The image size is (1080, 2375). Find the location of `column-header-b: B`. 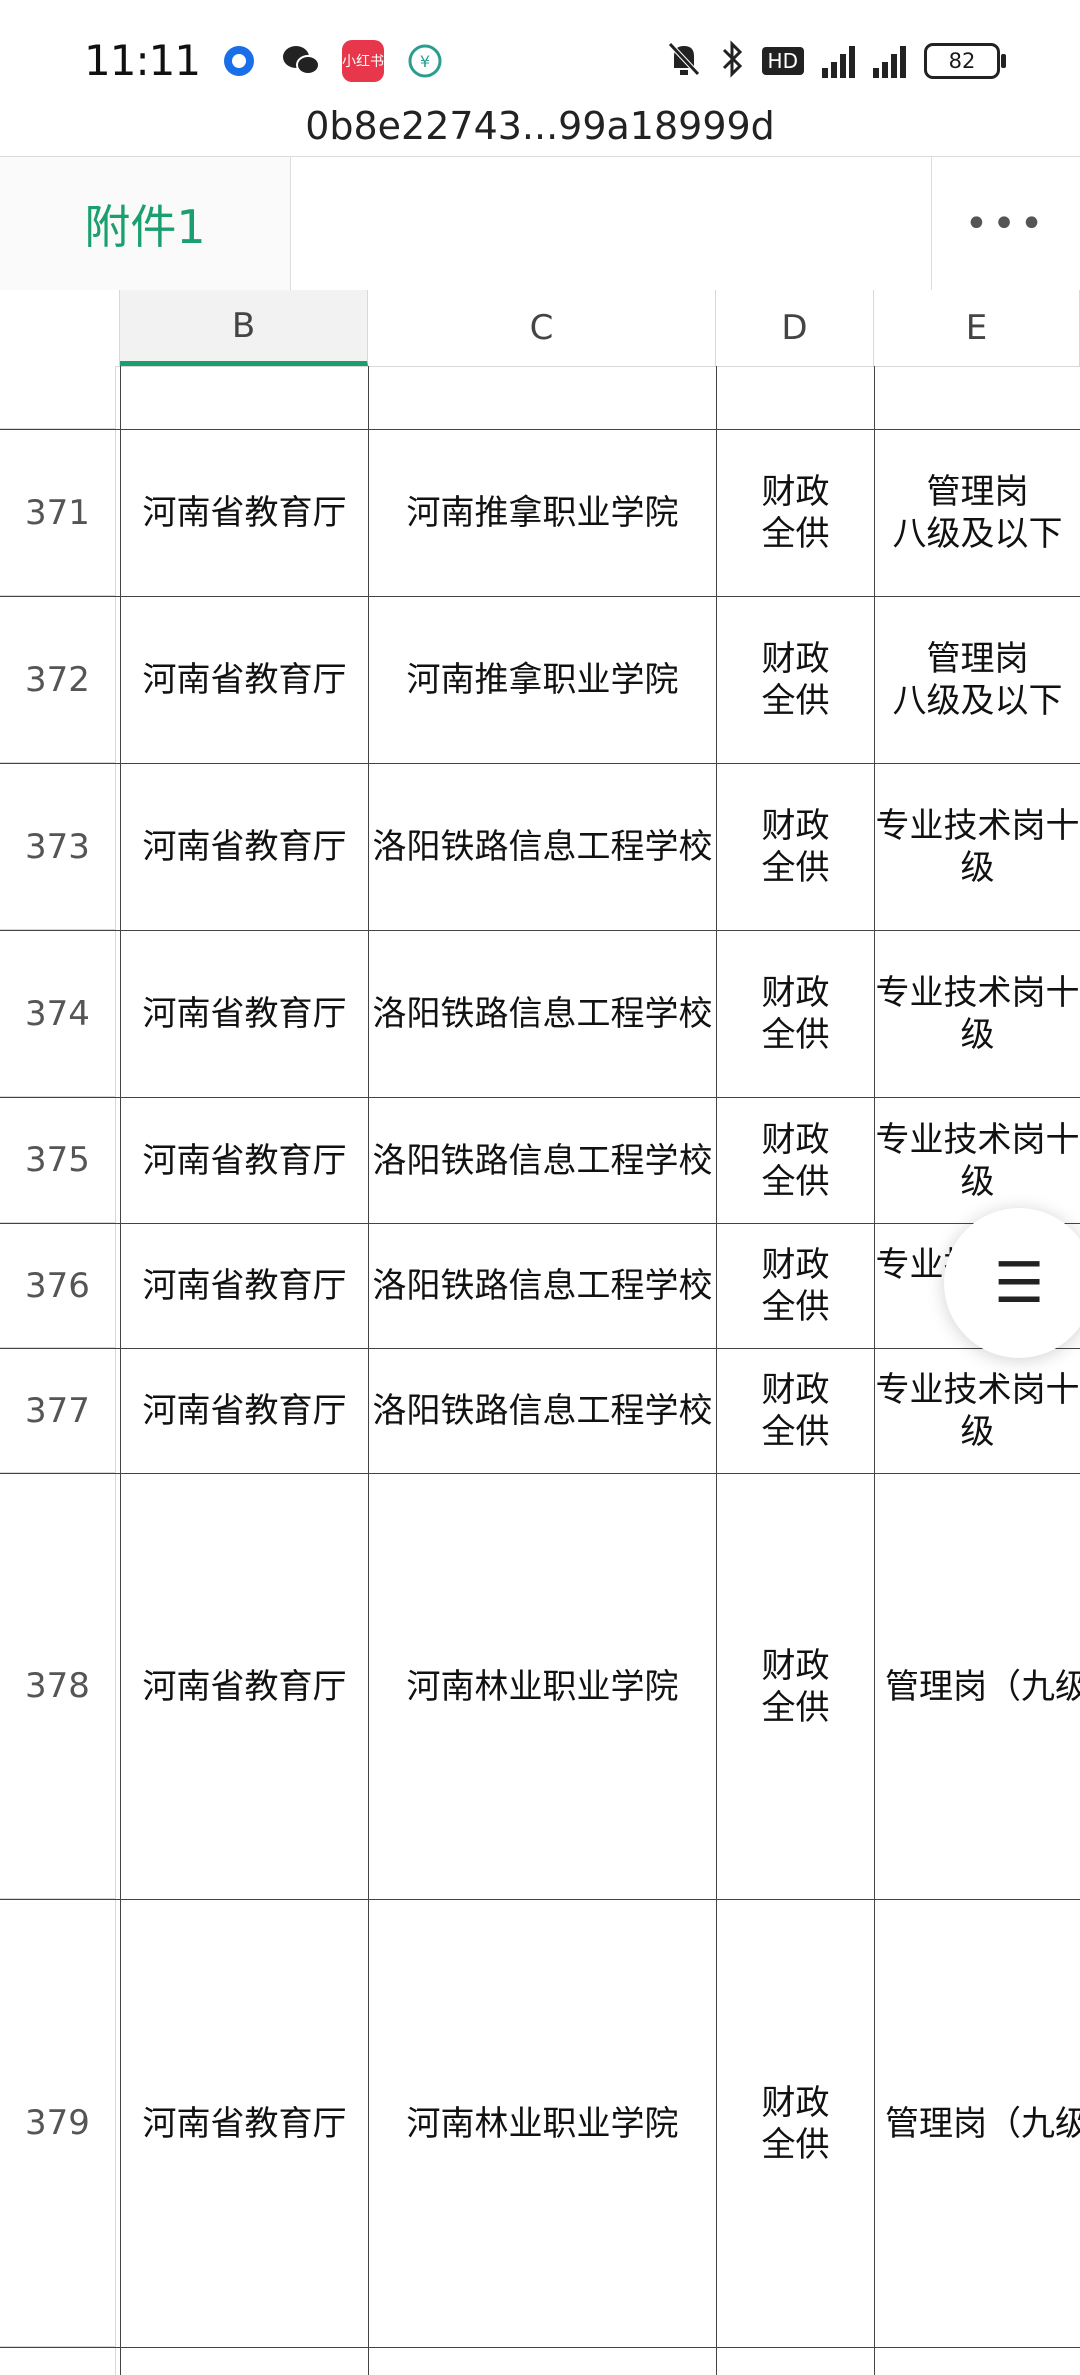

column-header-b: B is located at coordinates (244, 328).